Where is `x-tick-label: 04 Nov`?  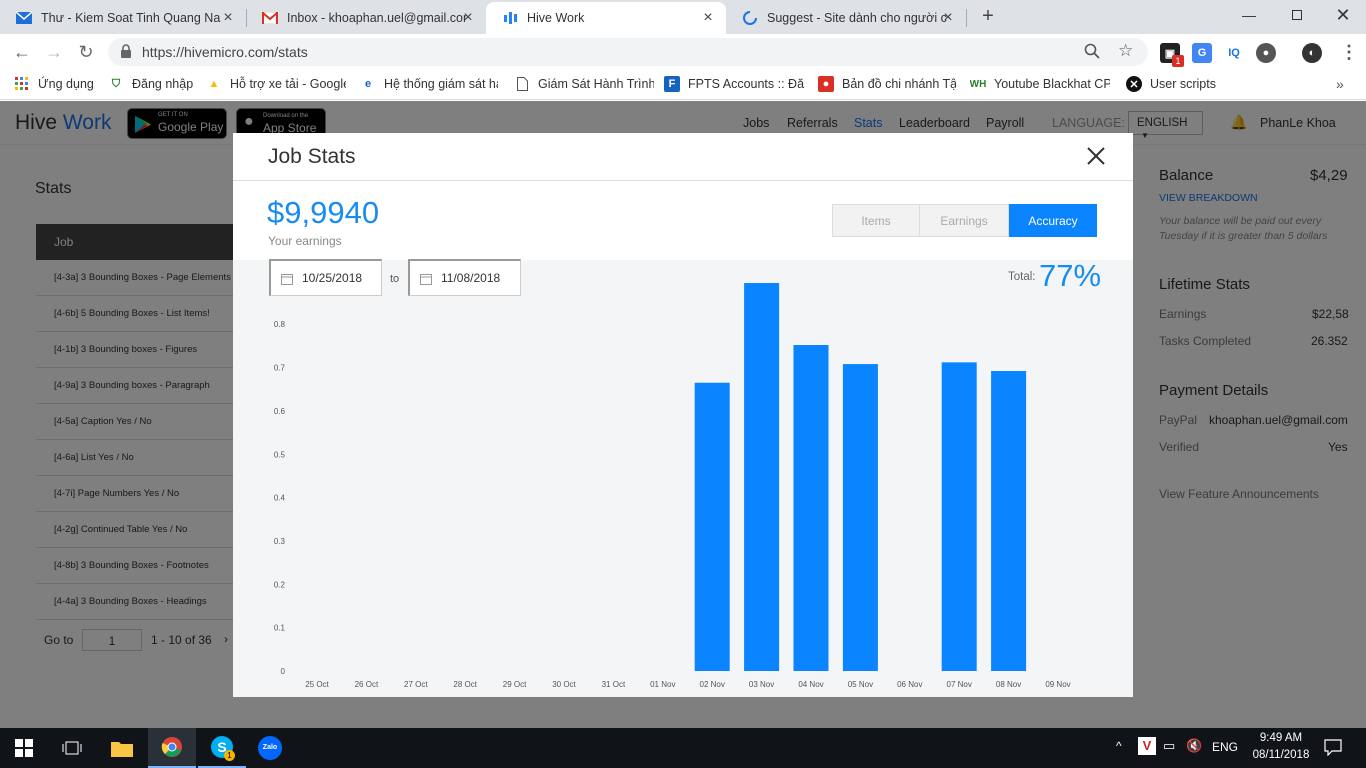
x-tick-label: 04 Nov is located at coordinates (810, 684).